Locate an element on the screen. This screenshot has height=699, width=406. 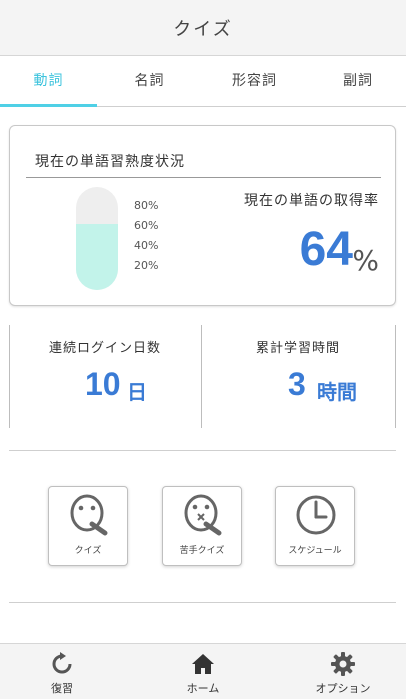
active-tab-indicator is located at coordinates (48, 105).